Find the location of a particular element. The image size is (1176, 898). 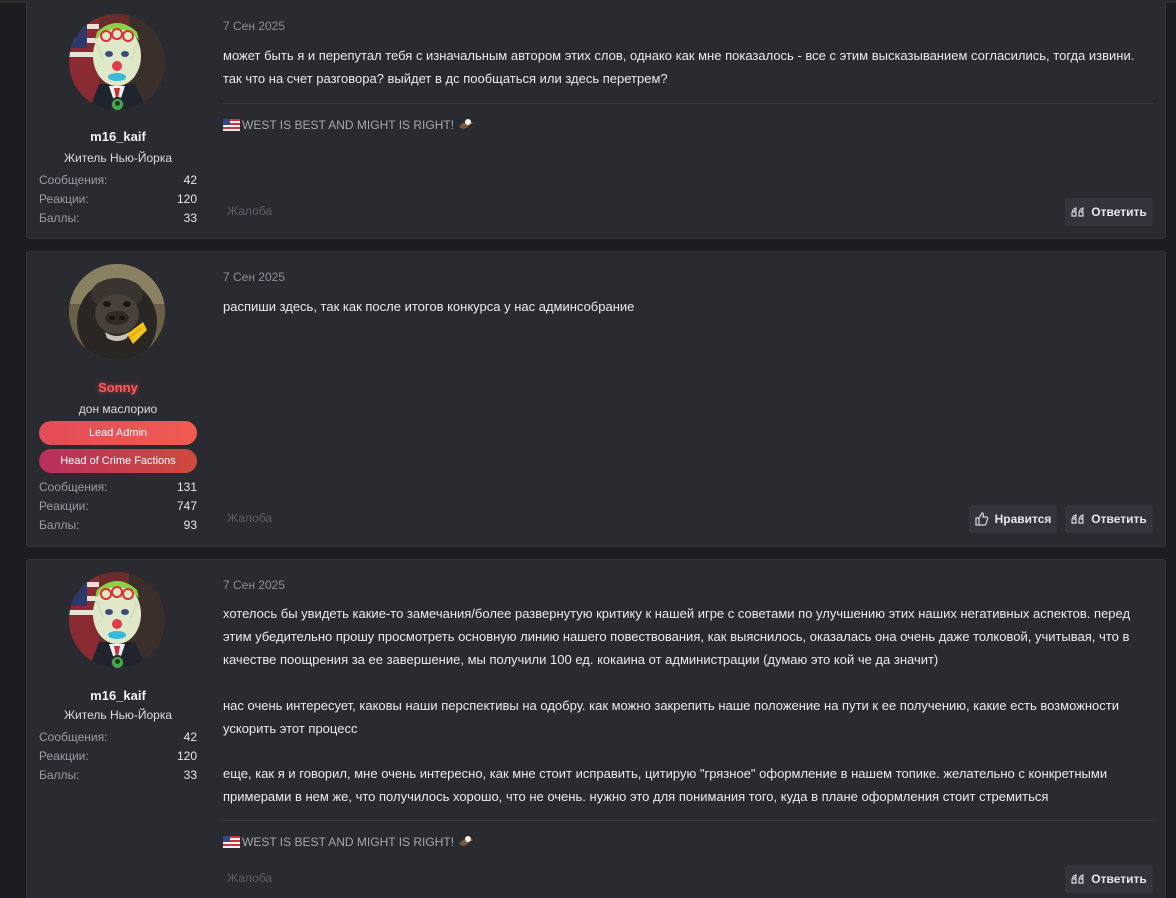

stat-reactions: Реакции: 747 is located at coordinates (118, 508).